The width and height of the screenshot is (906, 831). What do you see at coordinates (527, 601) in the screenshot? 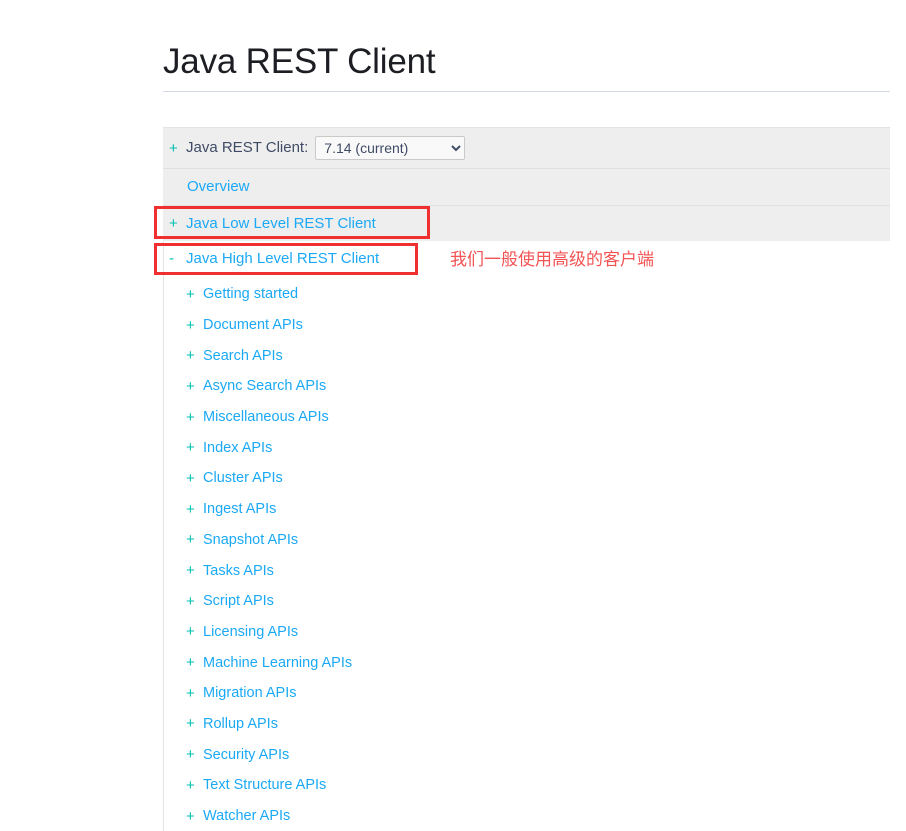
I see `list-item: + Script APIs` at bounding box center [527, 601].